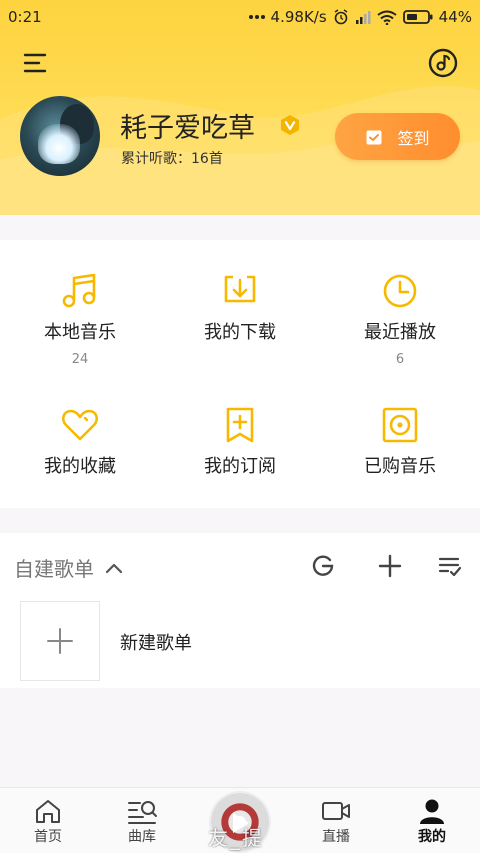 The height and width of the screenshot is (853, 480). Describe the element at coordinates (80, 332) in the screenshot. I see `feature-label: 本地音乐` at that location.